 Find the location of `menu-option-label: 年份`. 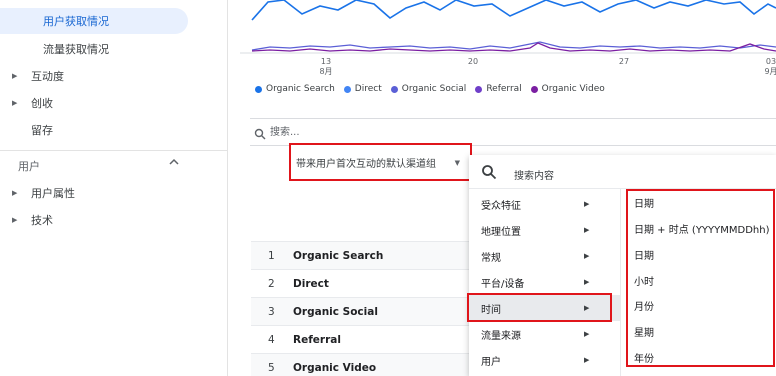

menu-option-label: 年份 is located at coordinates (644, 359).